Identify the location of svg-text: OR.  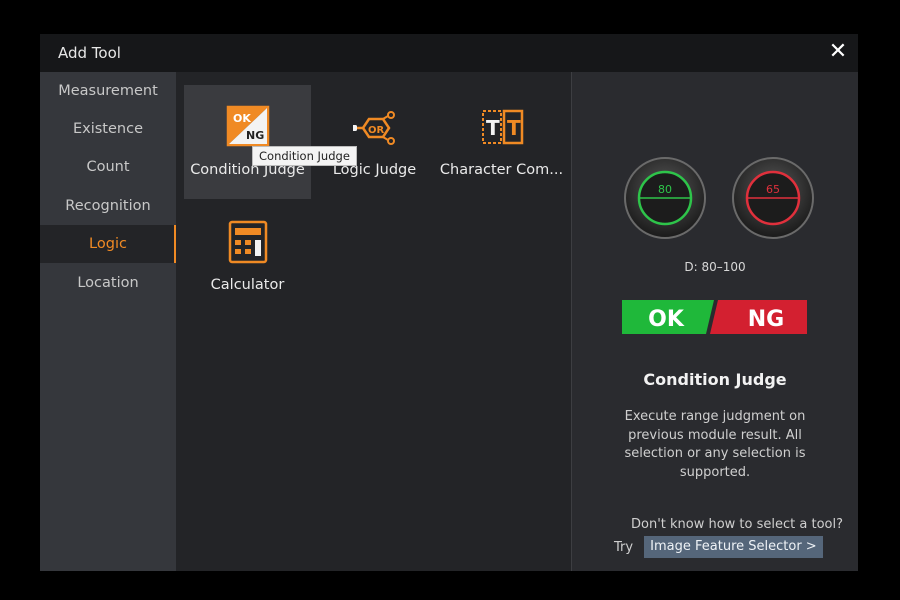
(376, 130).